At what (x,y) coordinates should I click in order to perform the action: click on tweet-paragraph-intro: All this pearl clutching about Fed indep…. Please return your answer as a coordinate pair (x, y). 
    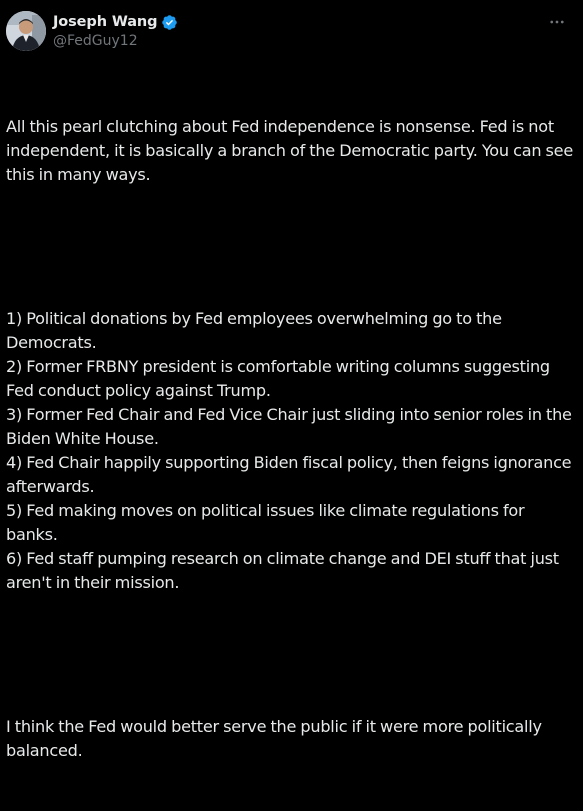
    Looking at the image, I should click on (292, 150).